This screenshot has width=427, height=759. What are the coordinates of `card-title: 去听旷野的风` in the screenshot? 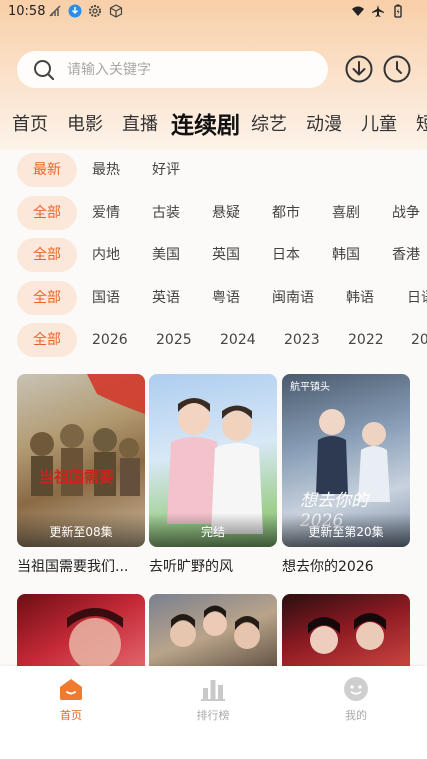 It's located at (191, 567).